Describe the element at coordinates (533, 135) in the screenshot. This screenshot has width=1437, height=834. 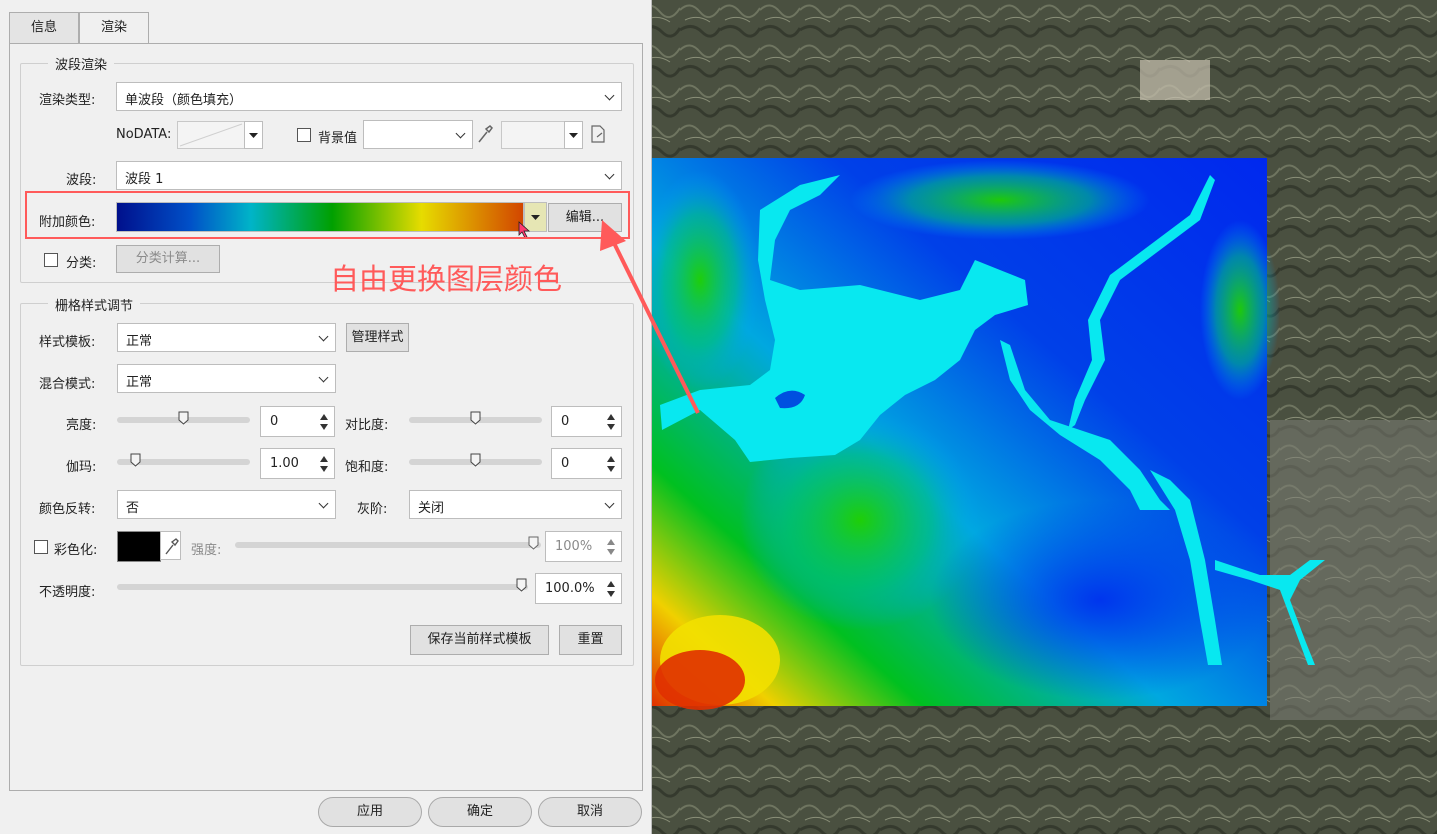
I see `background-color-swatch` at that location.